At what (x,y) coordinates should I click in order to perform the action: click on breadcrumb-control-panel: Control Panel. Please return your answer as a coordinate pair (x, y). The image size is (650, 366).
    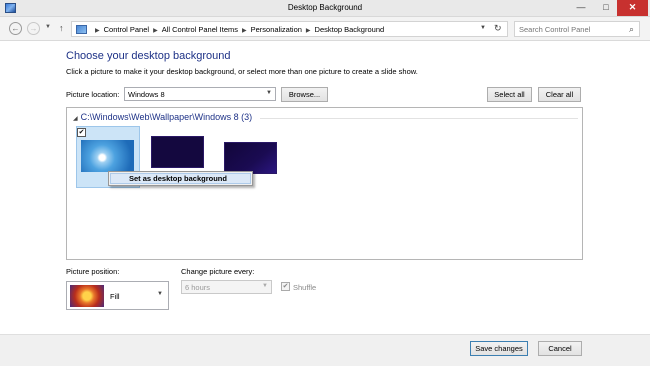
    Looking at the image, I should click on (126, 29).